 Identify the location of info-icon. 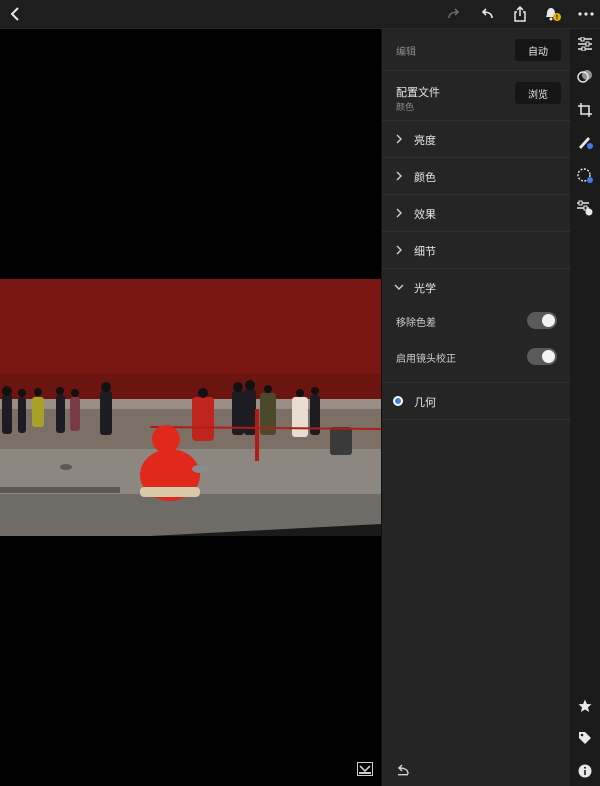
(585, 771).